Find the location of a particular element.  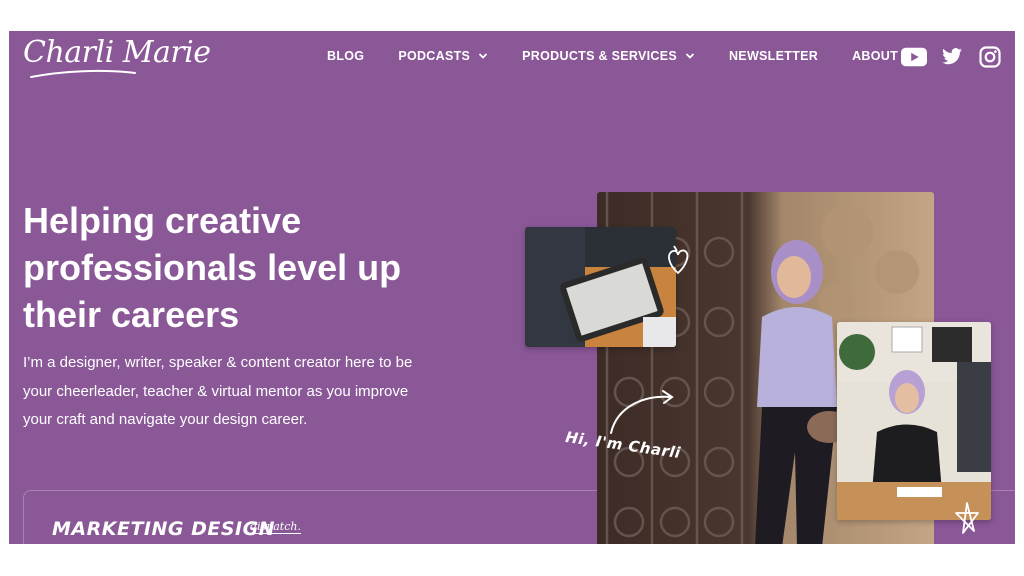

nav-item-label: PRODUCTS & SERVICES is located at coordinates (599, 56).